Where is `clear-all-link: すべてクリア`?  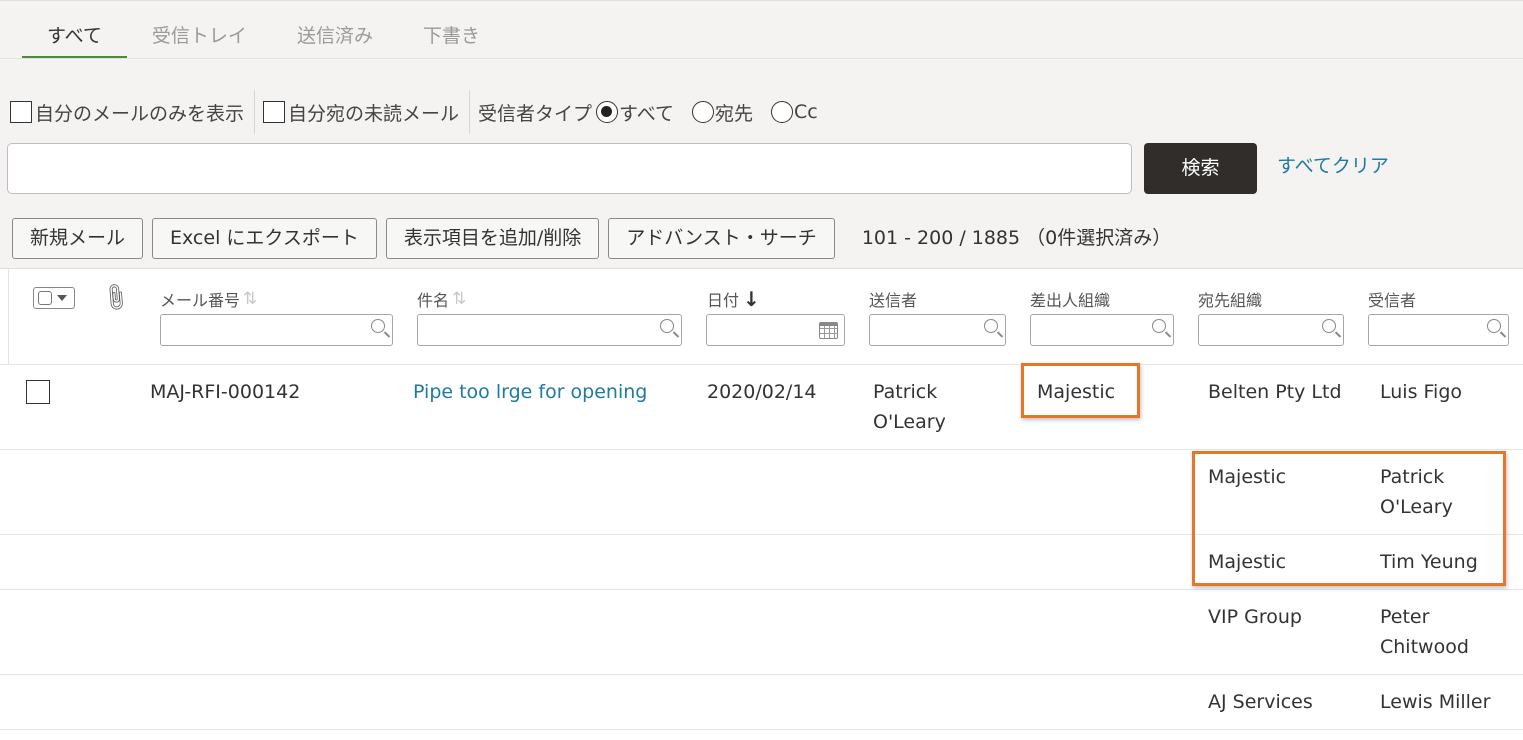
clear-all-link: すべてクリア is located at coordinates (1333, 166).